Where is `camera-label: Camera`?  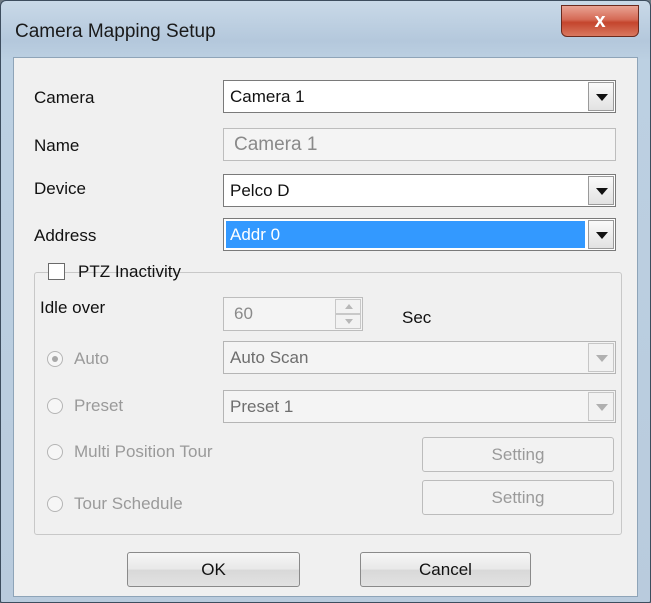
camera-label: Camera is located at coordinates (64, 97).